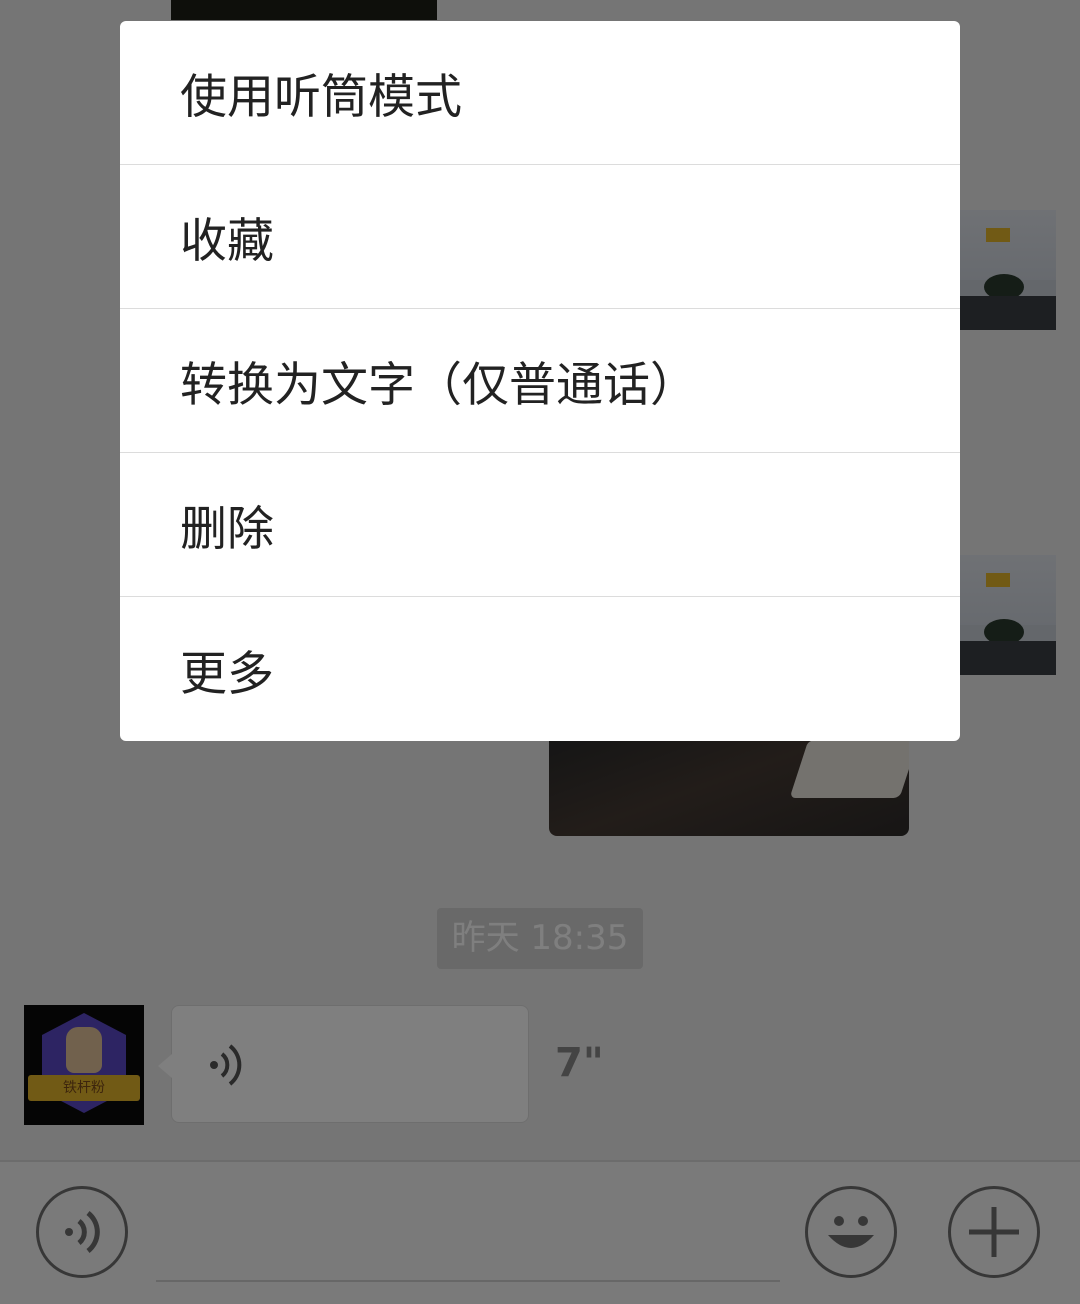  What do you see at coordinates (540, 669) in the screenshot?
I see `menu-item-more: 更多` at bounding box center [540, 669].